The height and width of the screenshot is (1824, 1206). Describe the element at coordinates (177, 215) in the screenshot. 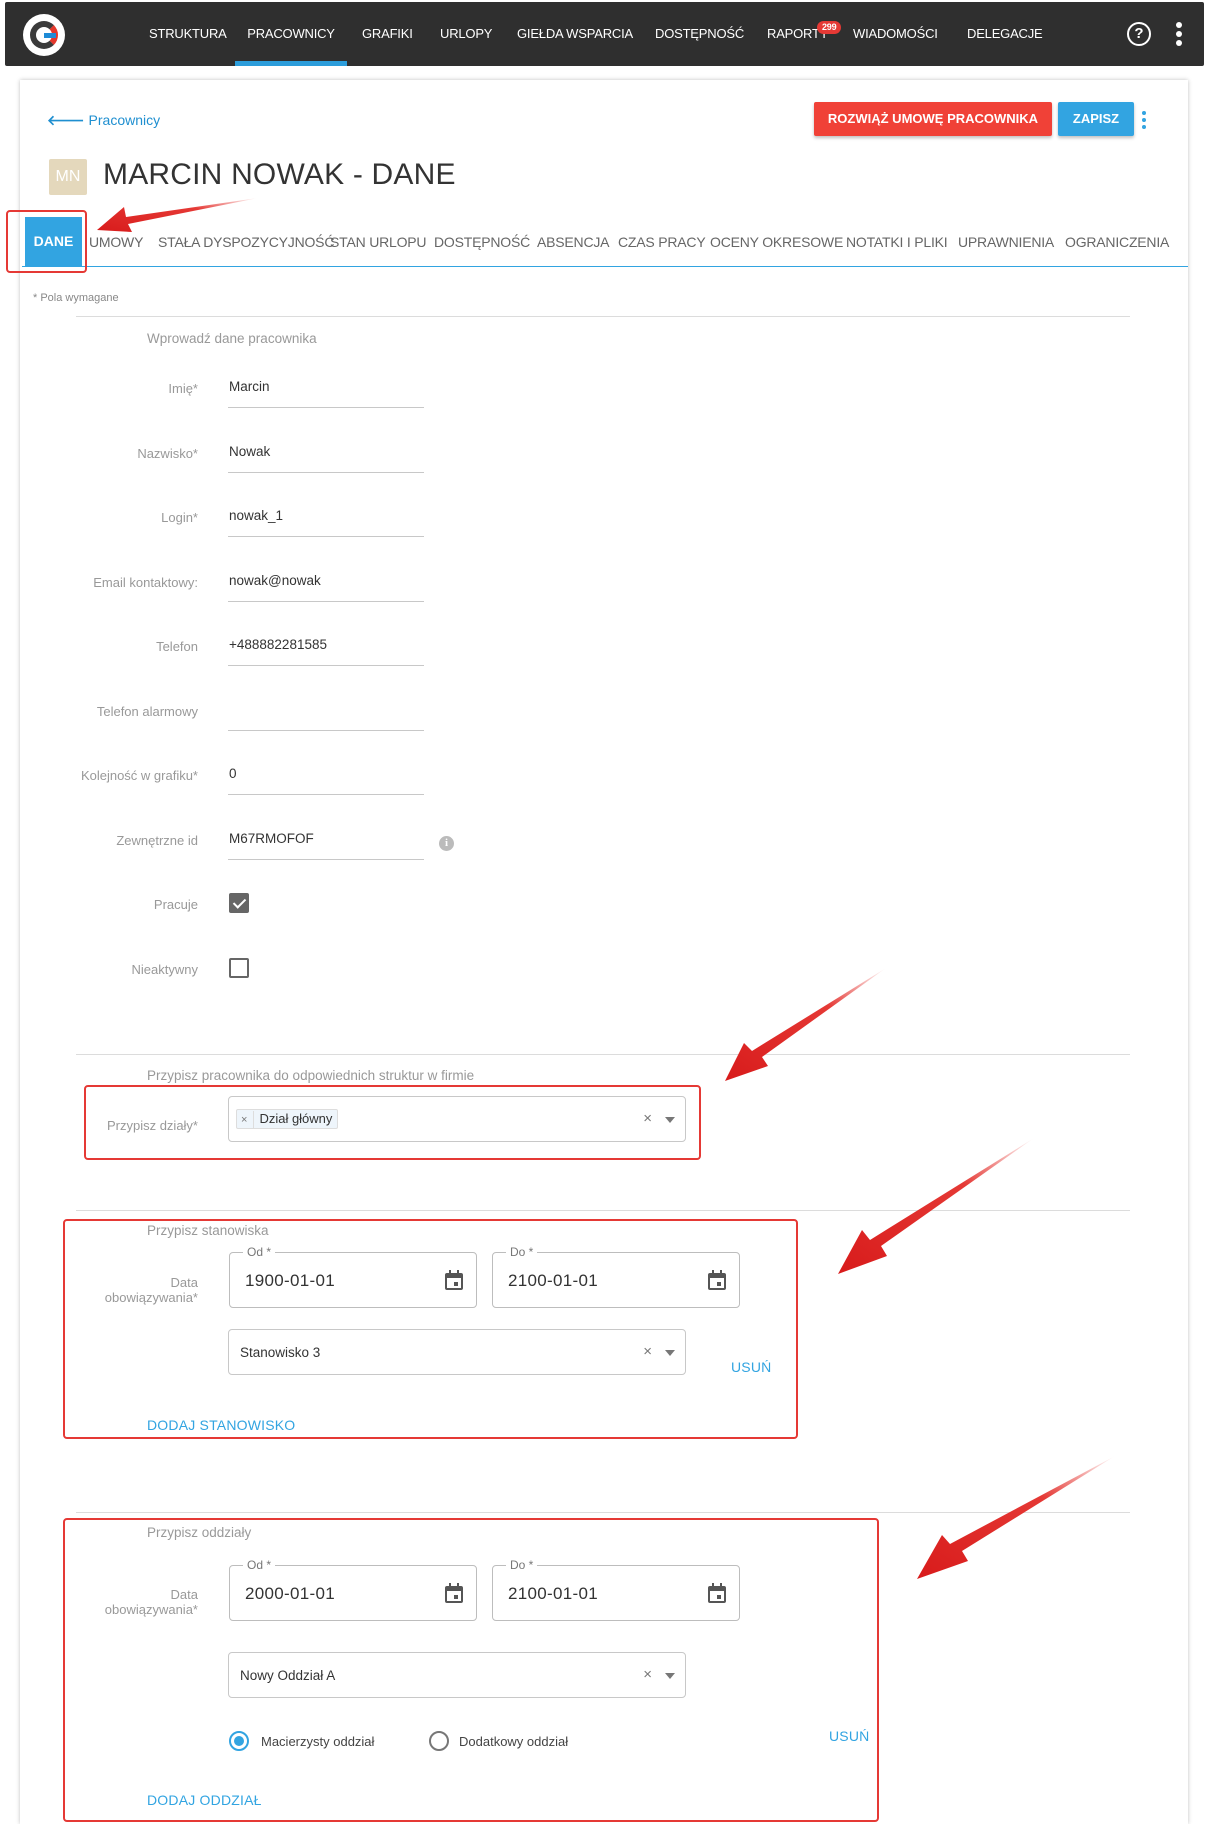

I see `arrow-to-tab` at that location.